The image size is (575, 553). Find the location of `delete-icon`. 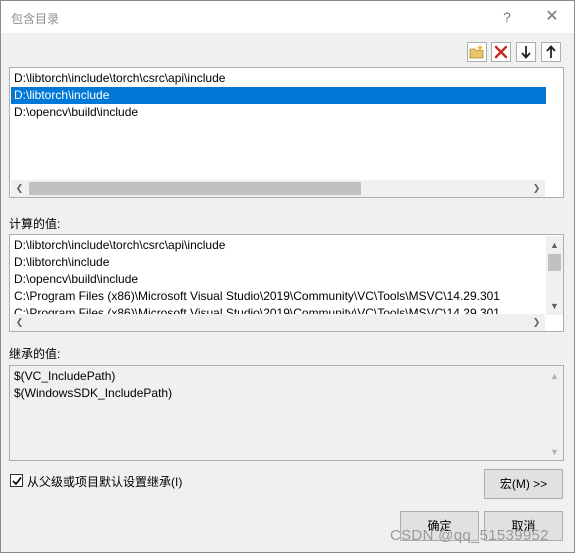

delete-icon is located at coordinates (501, 52).